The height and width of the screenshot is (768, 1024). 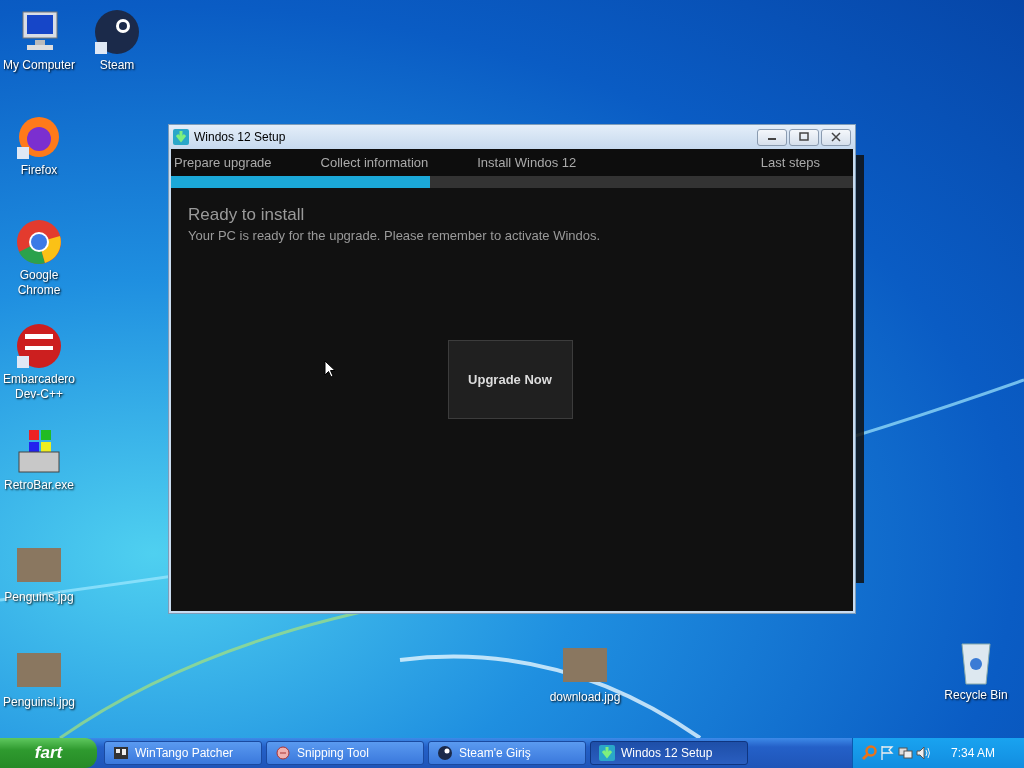 What do you see at coordinates (39, 65) in the screenshot?
I see `desktop-icon-label: My Computer` at bounding box center [39, 65].